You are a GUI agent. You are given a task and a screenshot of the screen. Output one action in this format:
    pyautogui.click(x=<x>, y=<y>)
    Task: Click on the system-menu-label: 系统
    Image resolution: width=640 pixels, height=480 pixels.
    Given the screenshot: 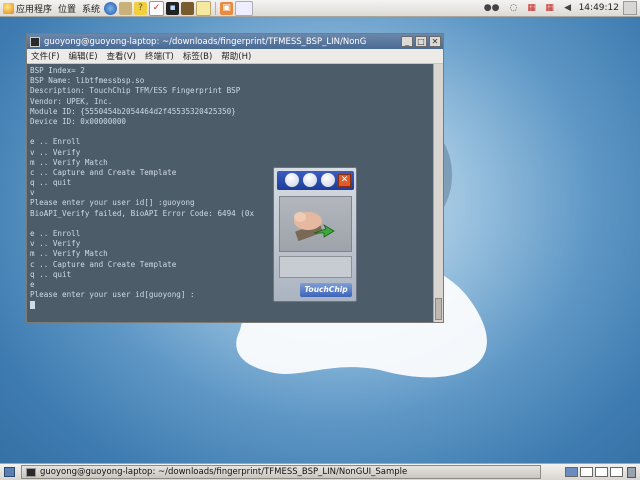 What is the action you would take?
    pyautogui.click(x=91, y=9)
    